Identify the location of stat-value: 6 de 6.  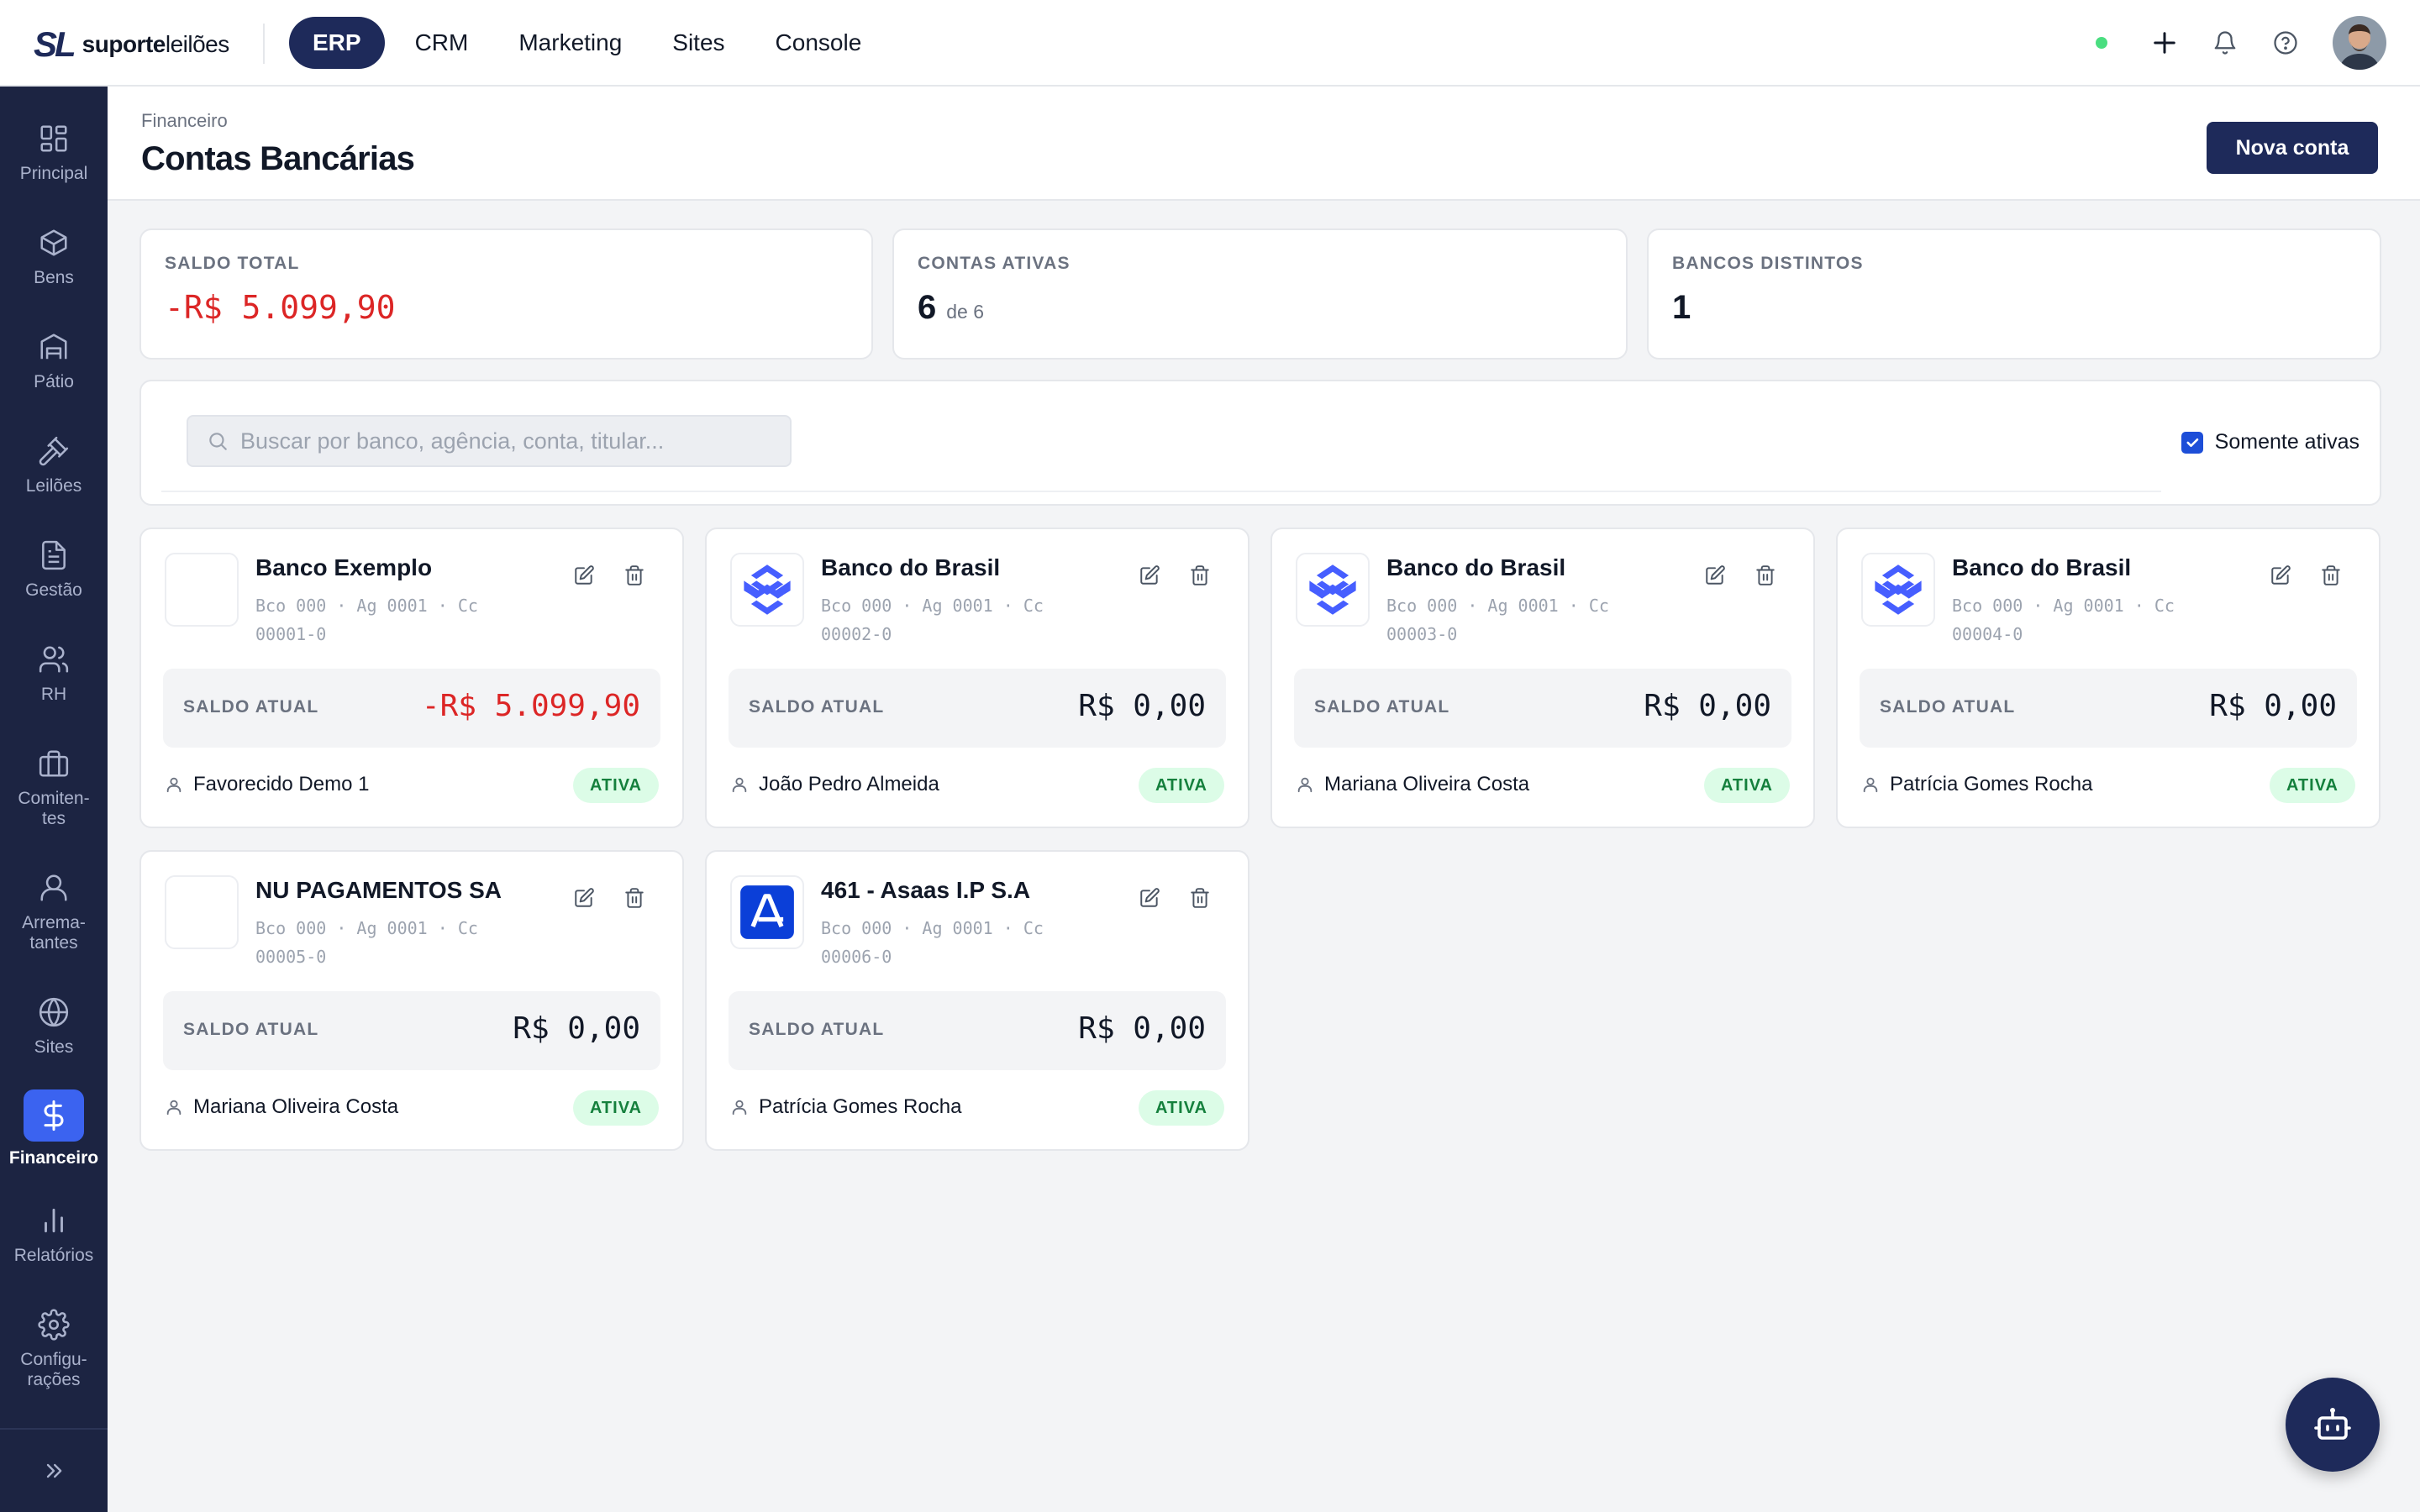
(952, 307).